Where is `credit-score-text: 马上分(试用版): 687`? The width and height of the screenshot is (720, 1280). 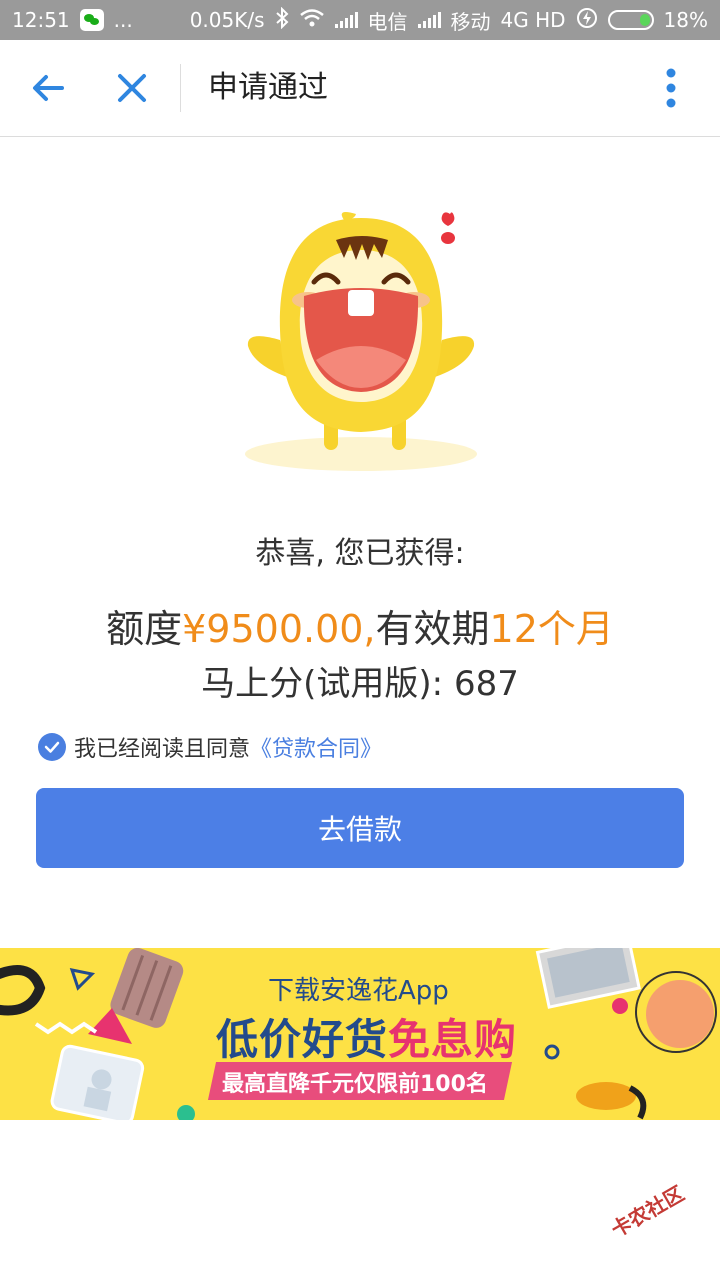
credit-score-text: 马上分(试用版): 687 is located at coordinates (360, 684).